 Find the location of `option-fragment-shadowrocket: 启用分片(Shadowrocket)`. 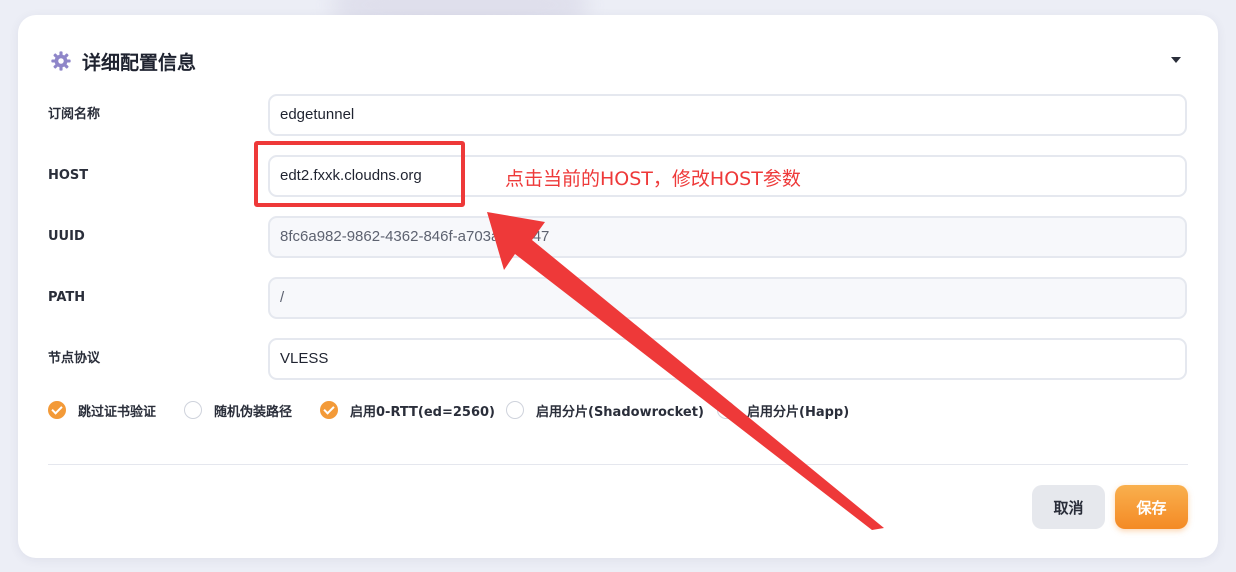

option-fragment-shadowrocket: 启用分片(Shadowrocket) is located at coordinates (605, 410).